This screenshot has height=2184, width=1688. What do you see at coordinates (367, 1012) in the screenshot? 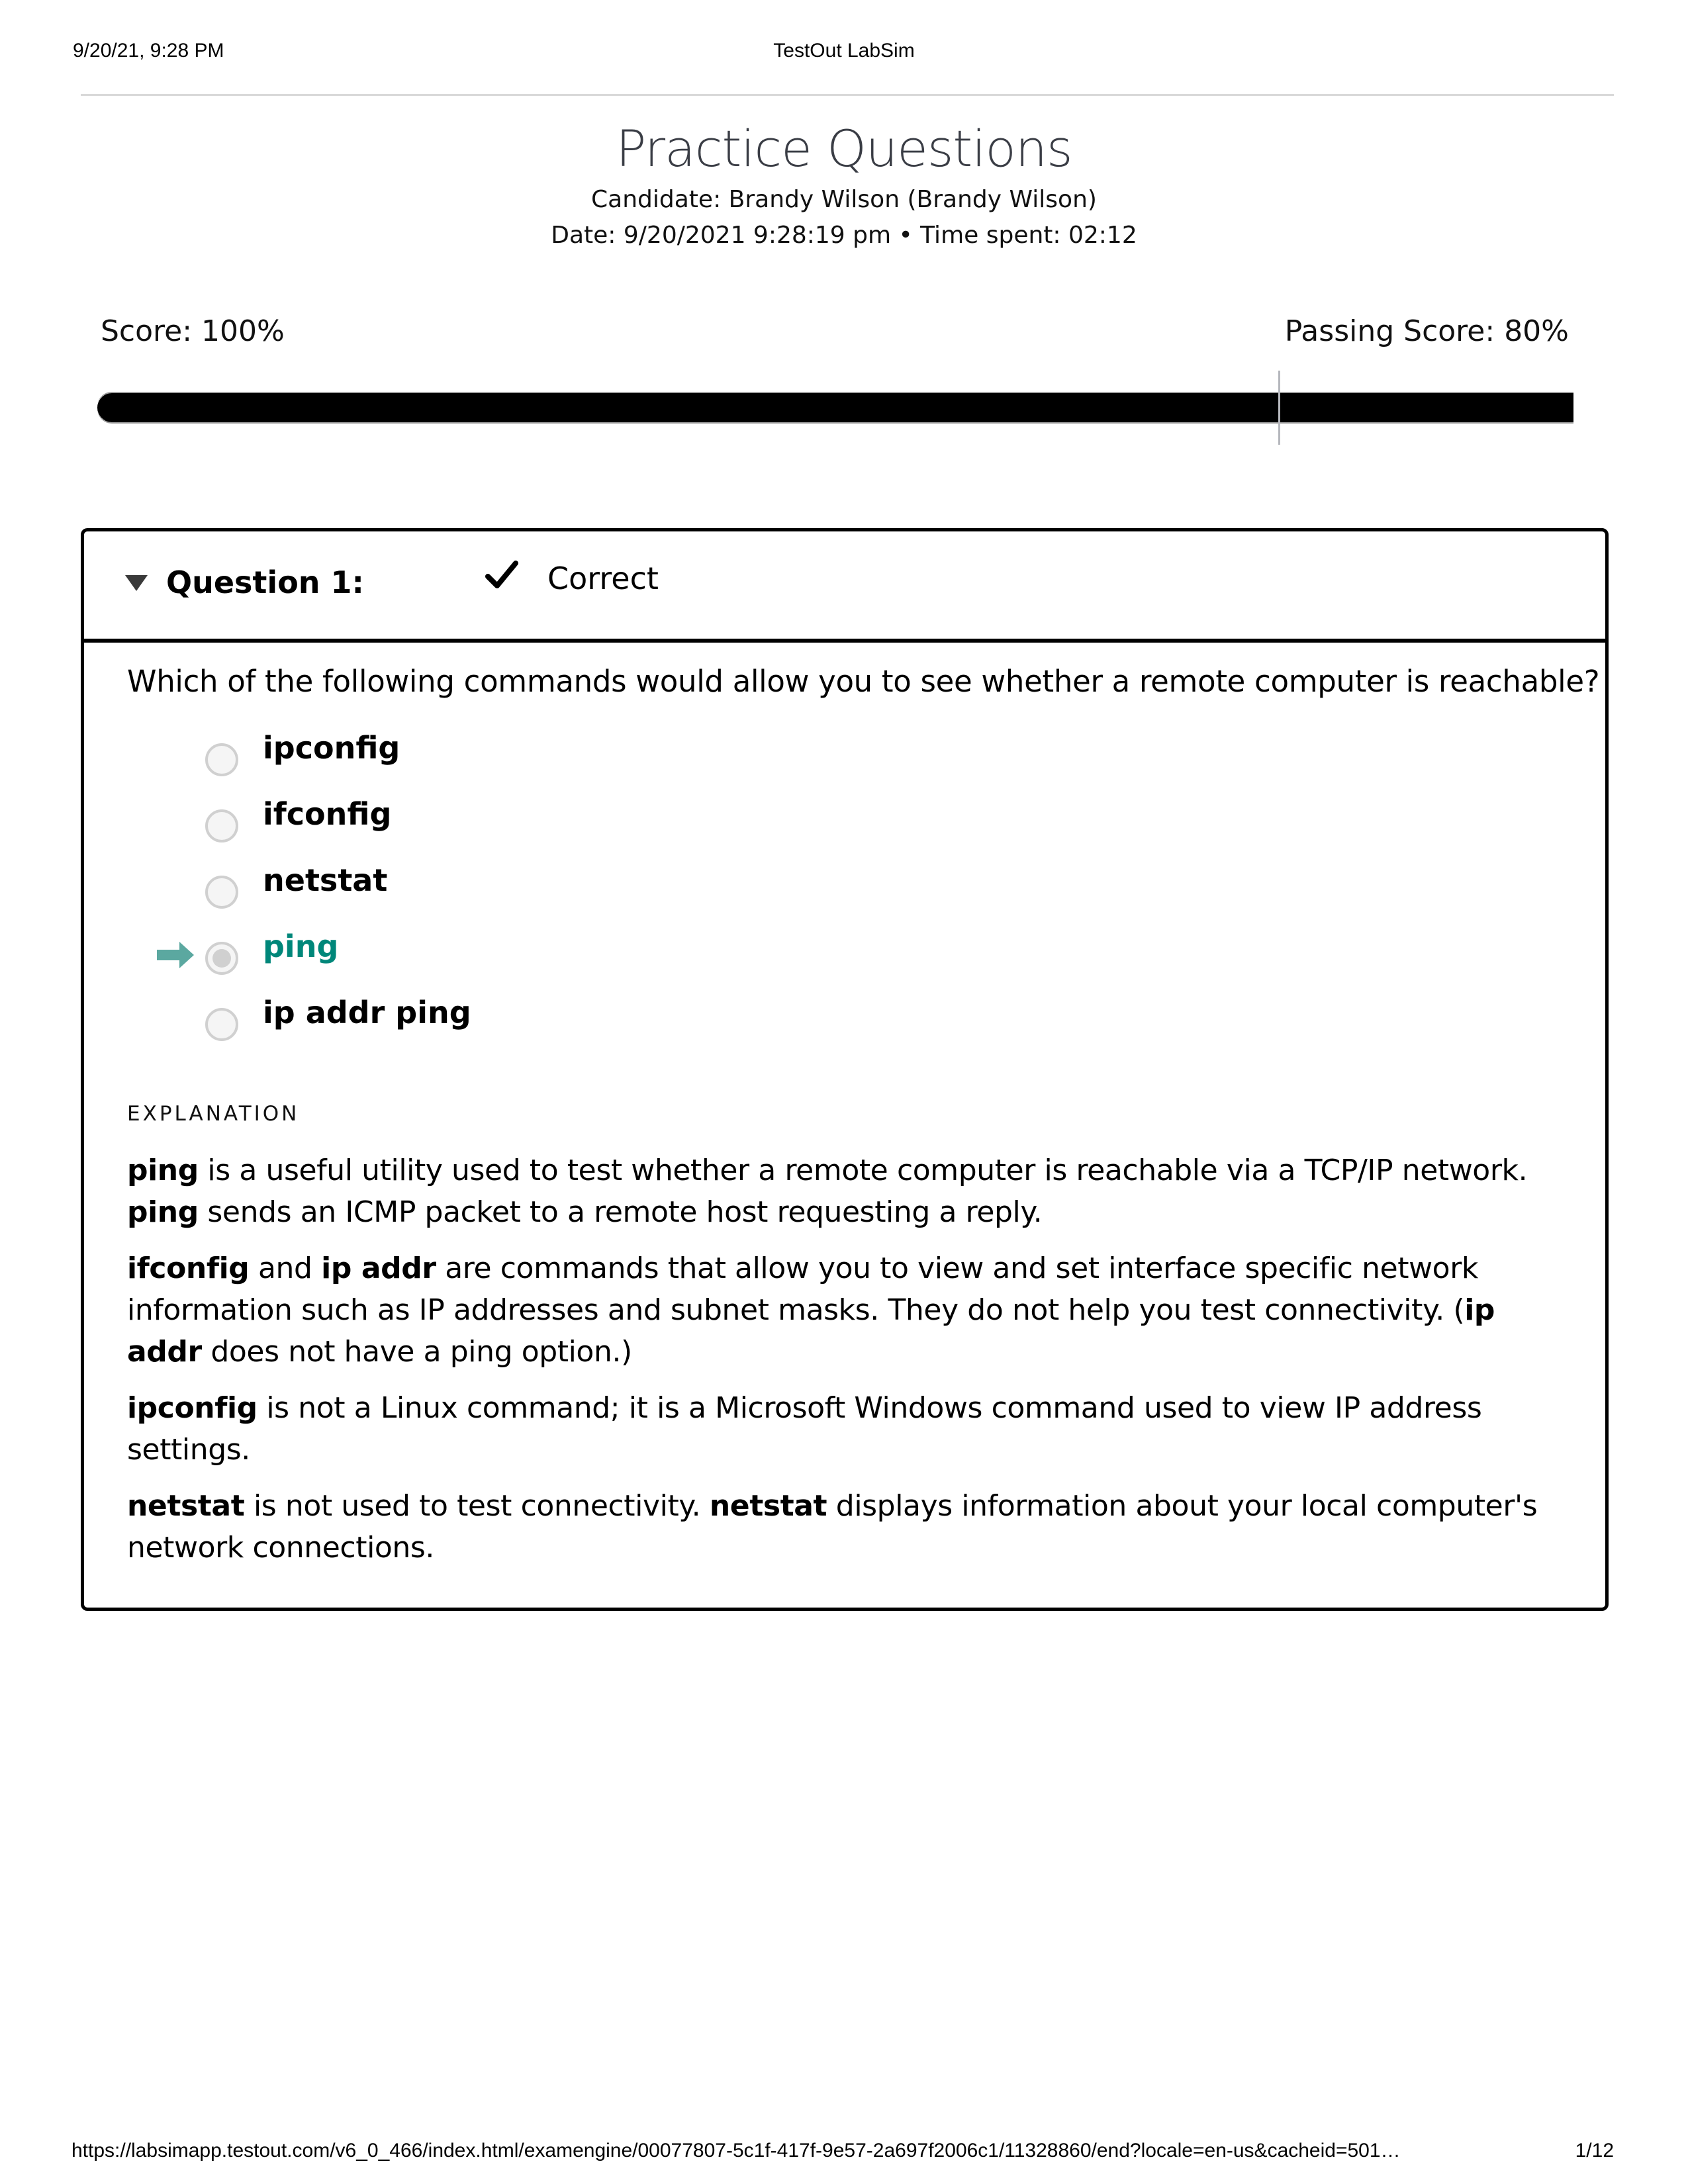
I see `answer-option-label: ip addr ping` at bounding box center [367, 1012].